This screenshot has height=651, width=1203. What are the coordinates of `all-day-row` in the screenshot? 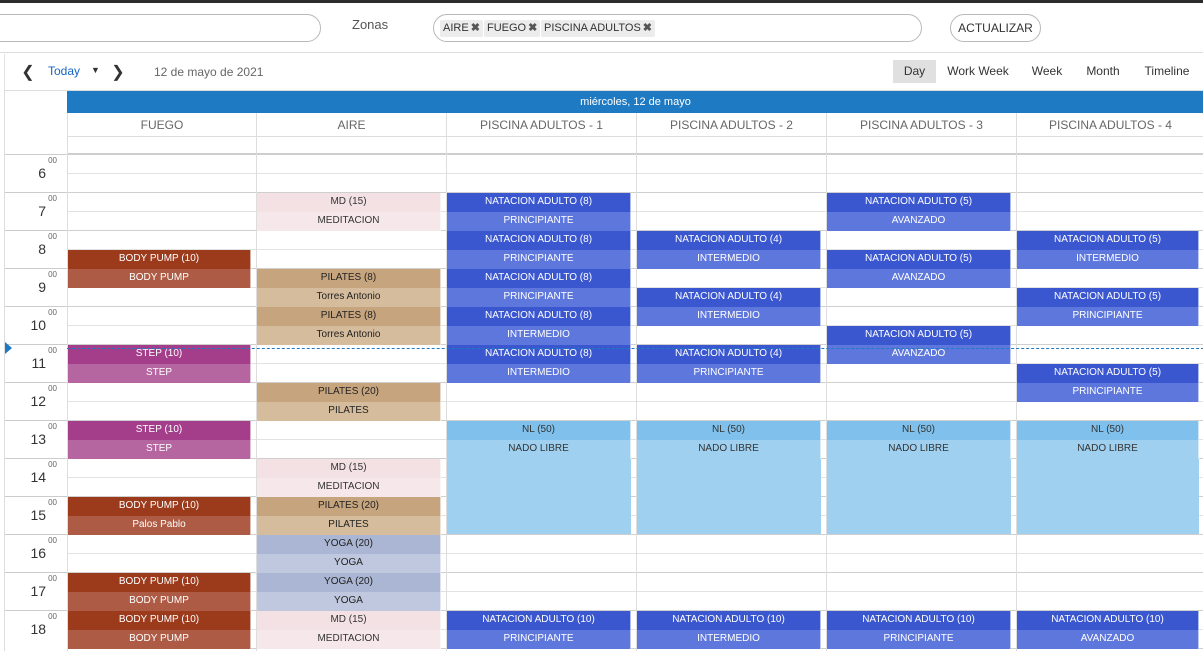 It's located at (635, 145).